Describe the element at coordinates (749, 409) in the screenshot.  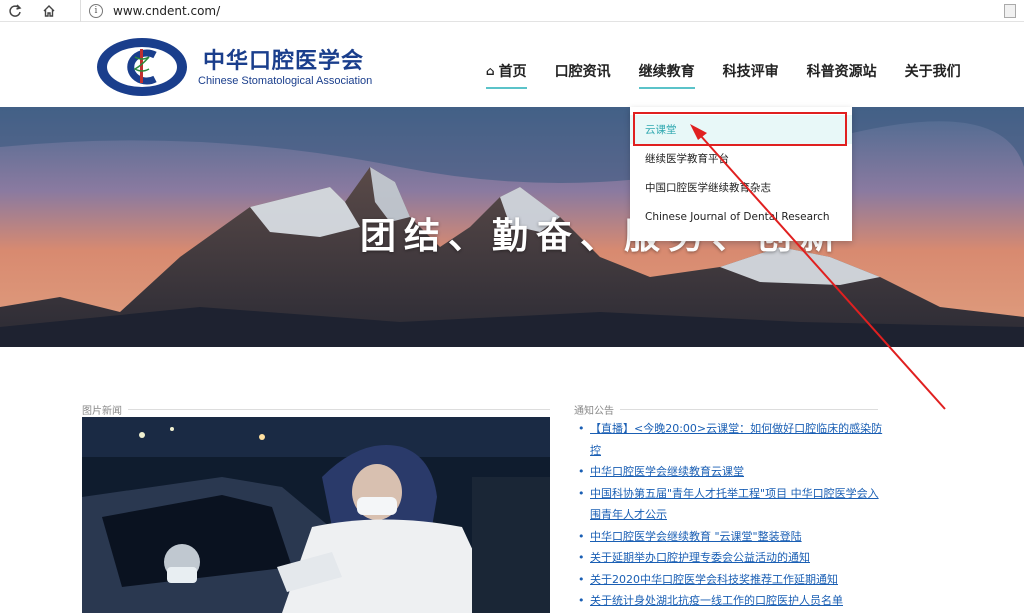
I see `notice-divider` at that location.